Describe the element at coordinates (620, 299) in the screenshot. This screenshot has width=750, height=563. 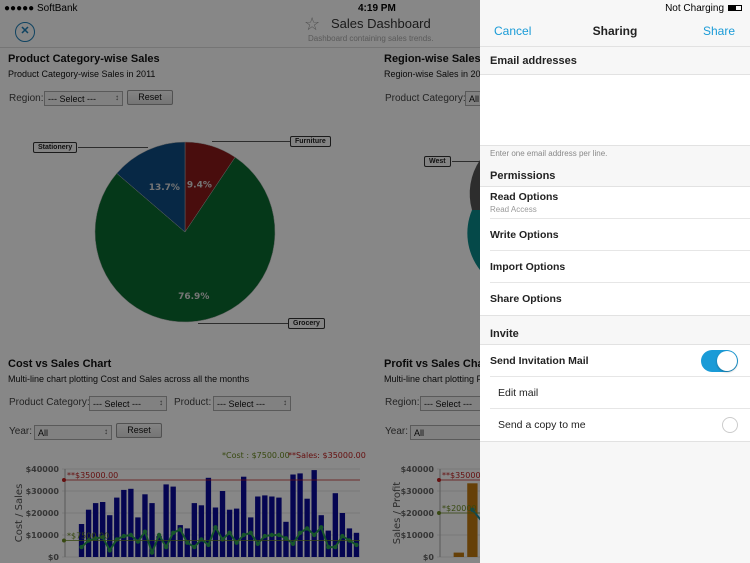
I see `permission-row-share: Share Options` at that location.